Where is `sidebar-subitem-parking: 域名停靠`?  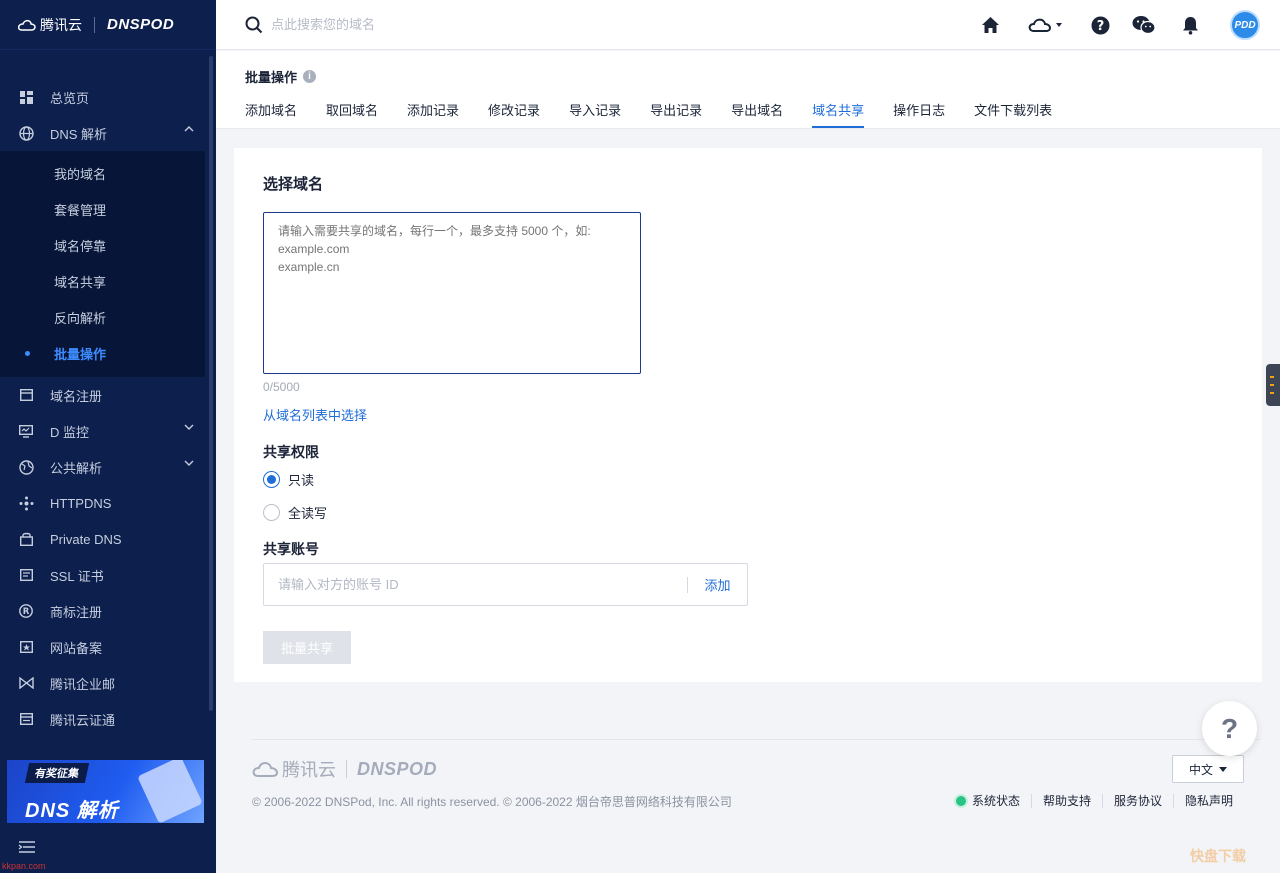 sidebar-subitem-parking: 域名停靠 is located at coordinates (102, 245).